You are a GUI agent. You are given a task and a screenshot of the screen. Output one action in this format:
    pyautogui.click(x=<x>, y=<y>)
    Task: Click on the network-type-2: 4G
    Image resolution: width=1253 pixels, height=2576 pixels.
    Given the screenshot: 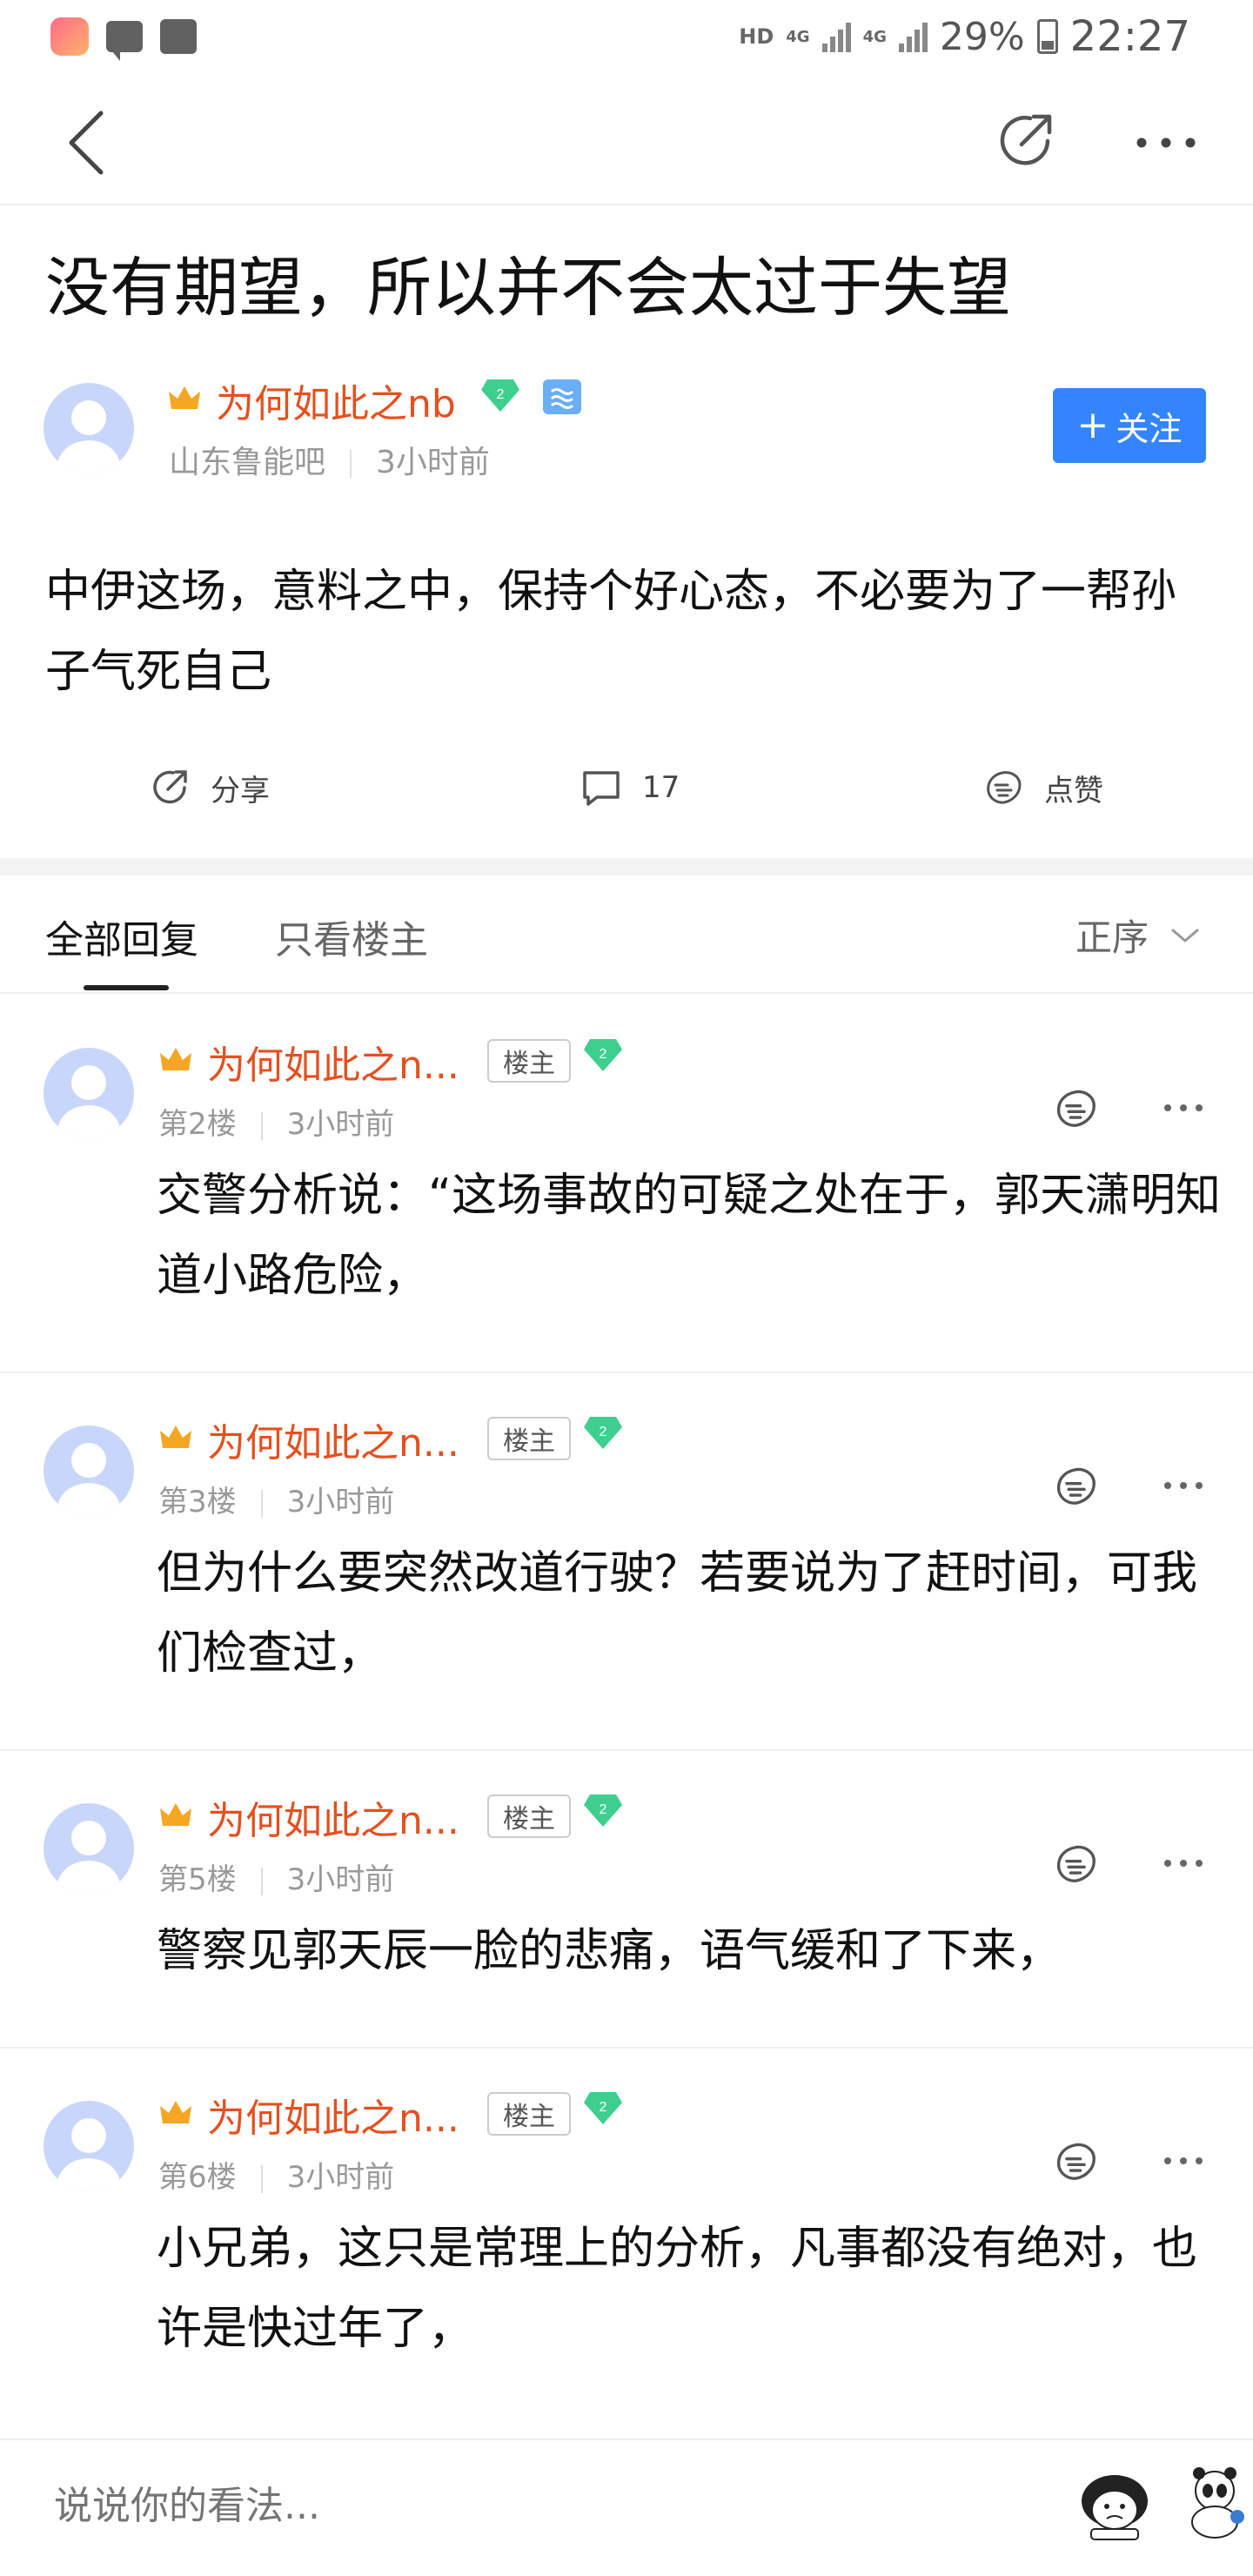 What is the action you would take?
    pyautogui.click(x=874, y=37)
    